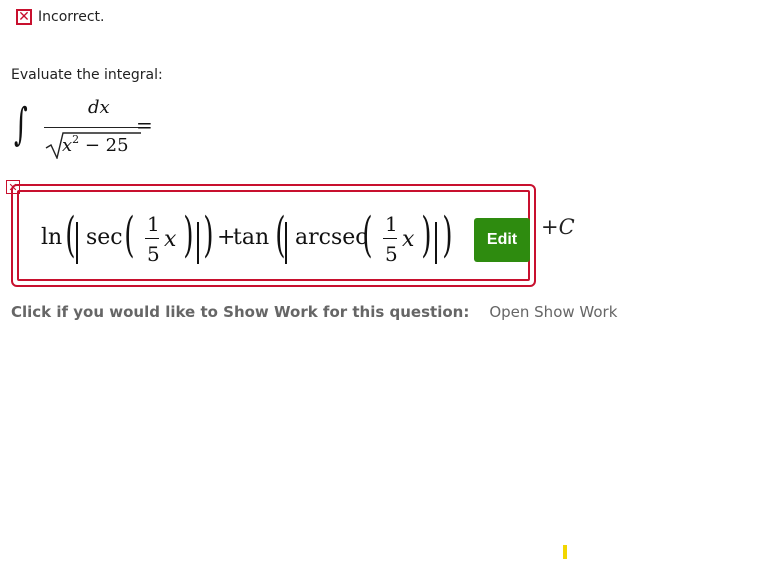 This screenshot has height=561, width=776. I want to click on tan-function: tan, so click(251, 237).